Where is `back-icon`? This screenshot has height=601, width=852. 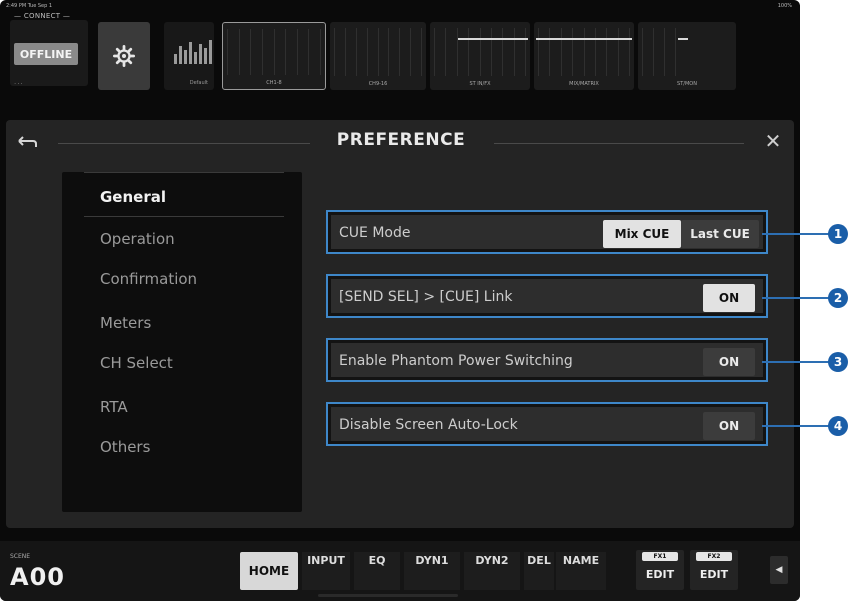
back-icon is located at coordinates (27, 142).